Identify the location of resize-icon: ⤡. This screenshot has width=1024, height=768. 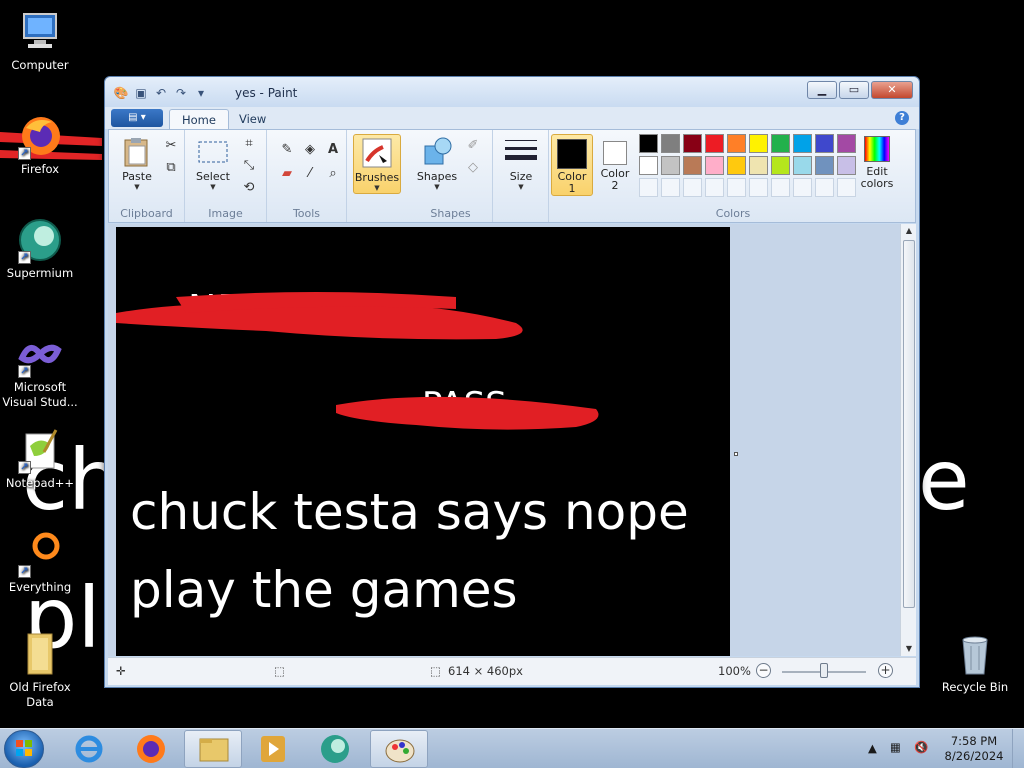
(249, 166).